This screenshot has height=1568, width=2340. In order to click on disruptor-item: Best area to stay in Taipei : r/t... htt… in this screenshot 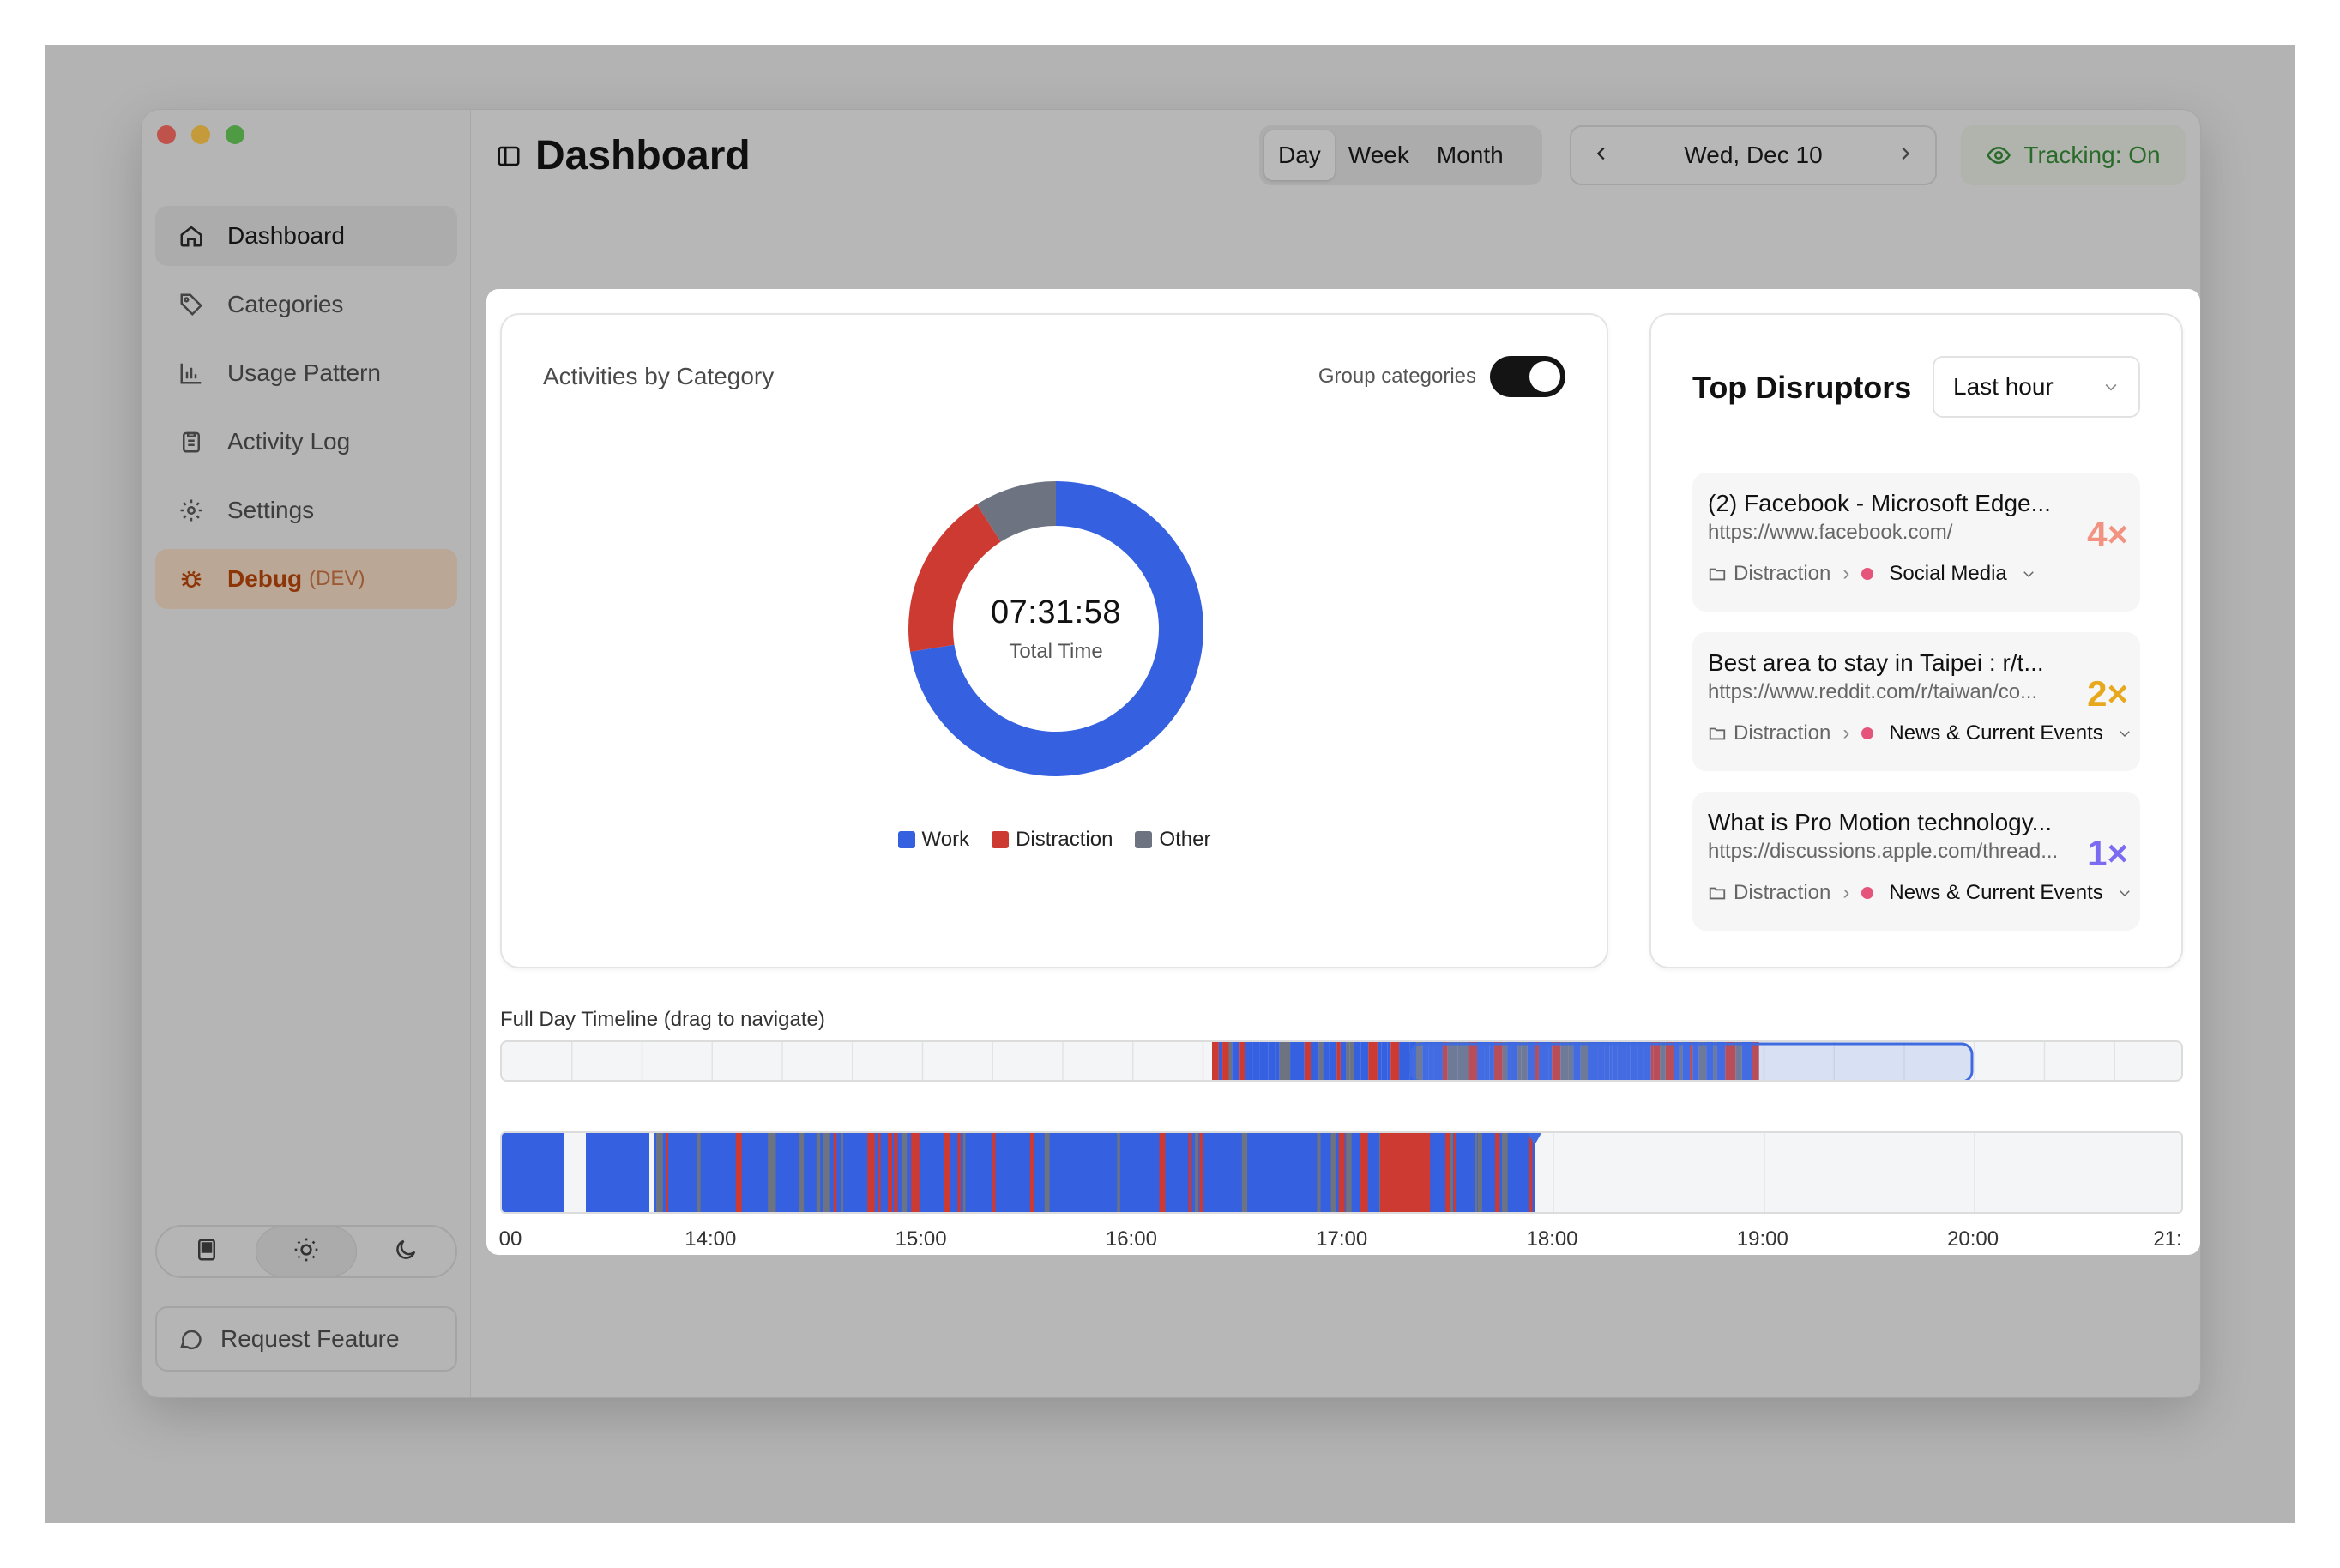, I will do `click(1916, 702)`.